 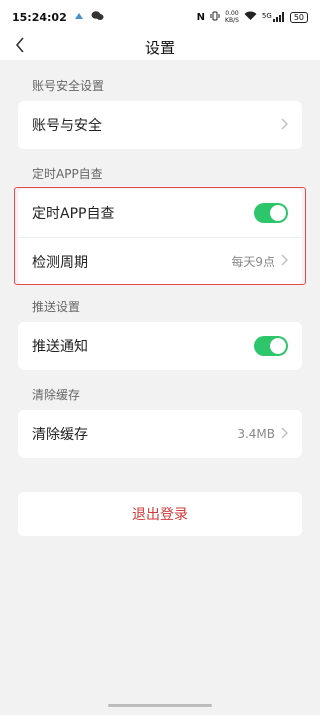 I want to click on nav-bar: 设置, so click(x=160, y=47).